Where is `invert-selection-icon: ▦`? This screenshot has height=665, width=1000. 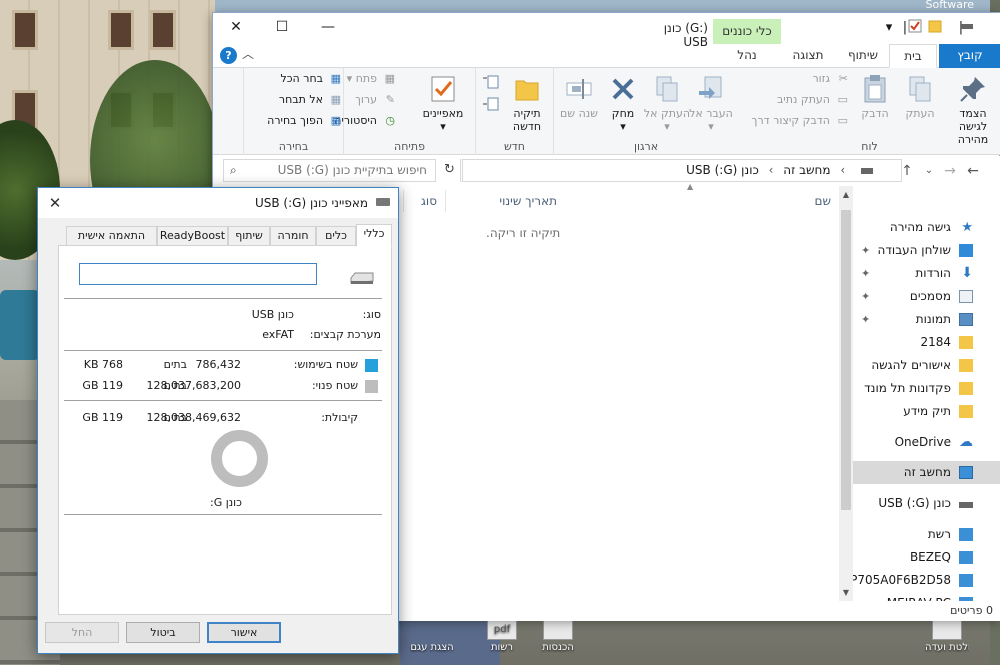
invert-selection-icon: ▦ is located at coordinates (335, 120).